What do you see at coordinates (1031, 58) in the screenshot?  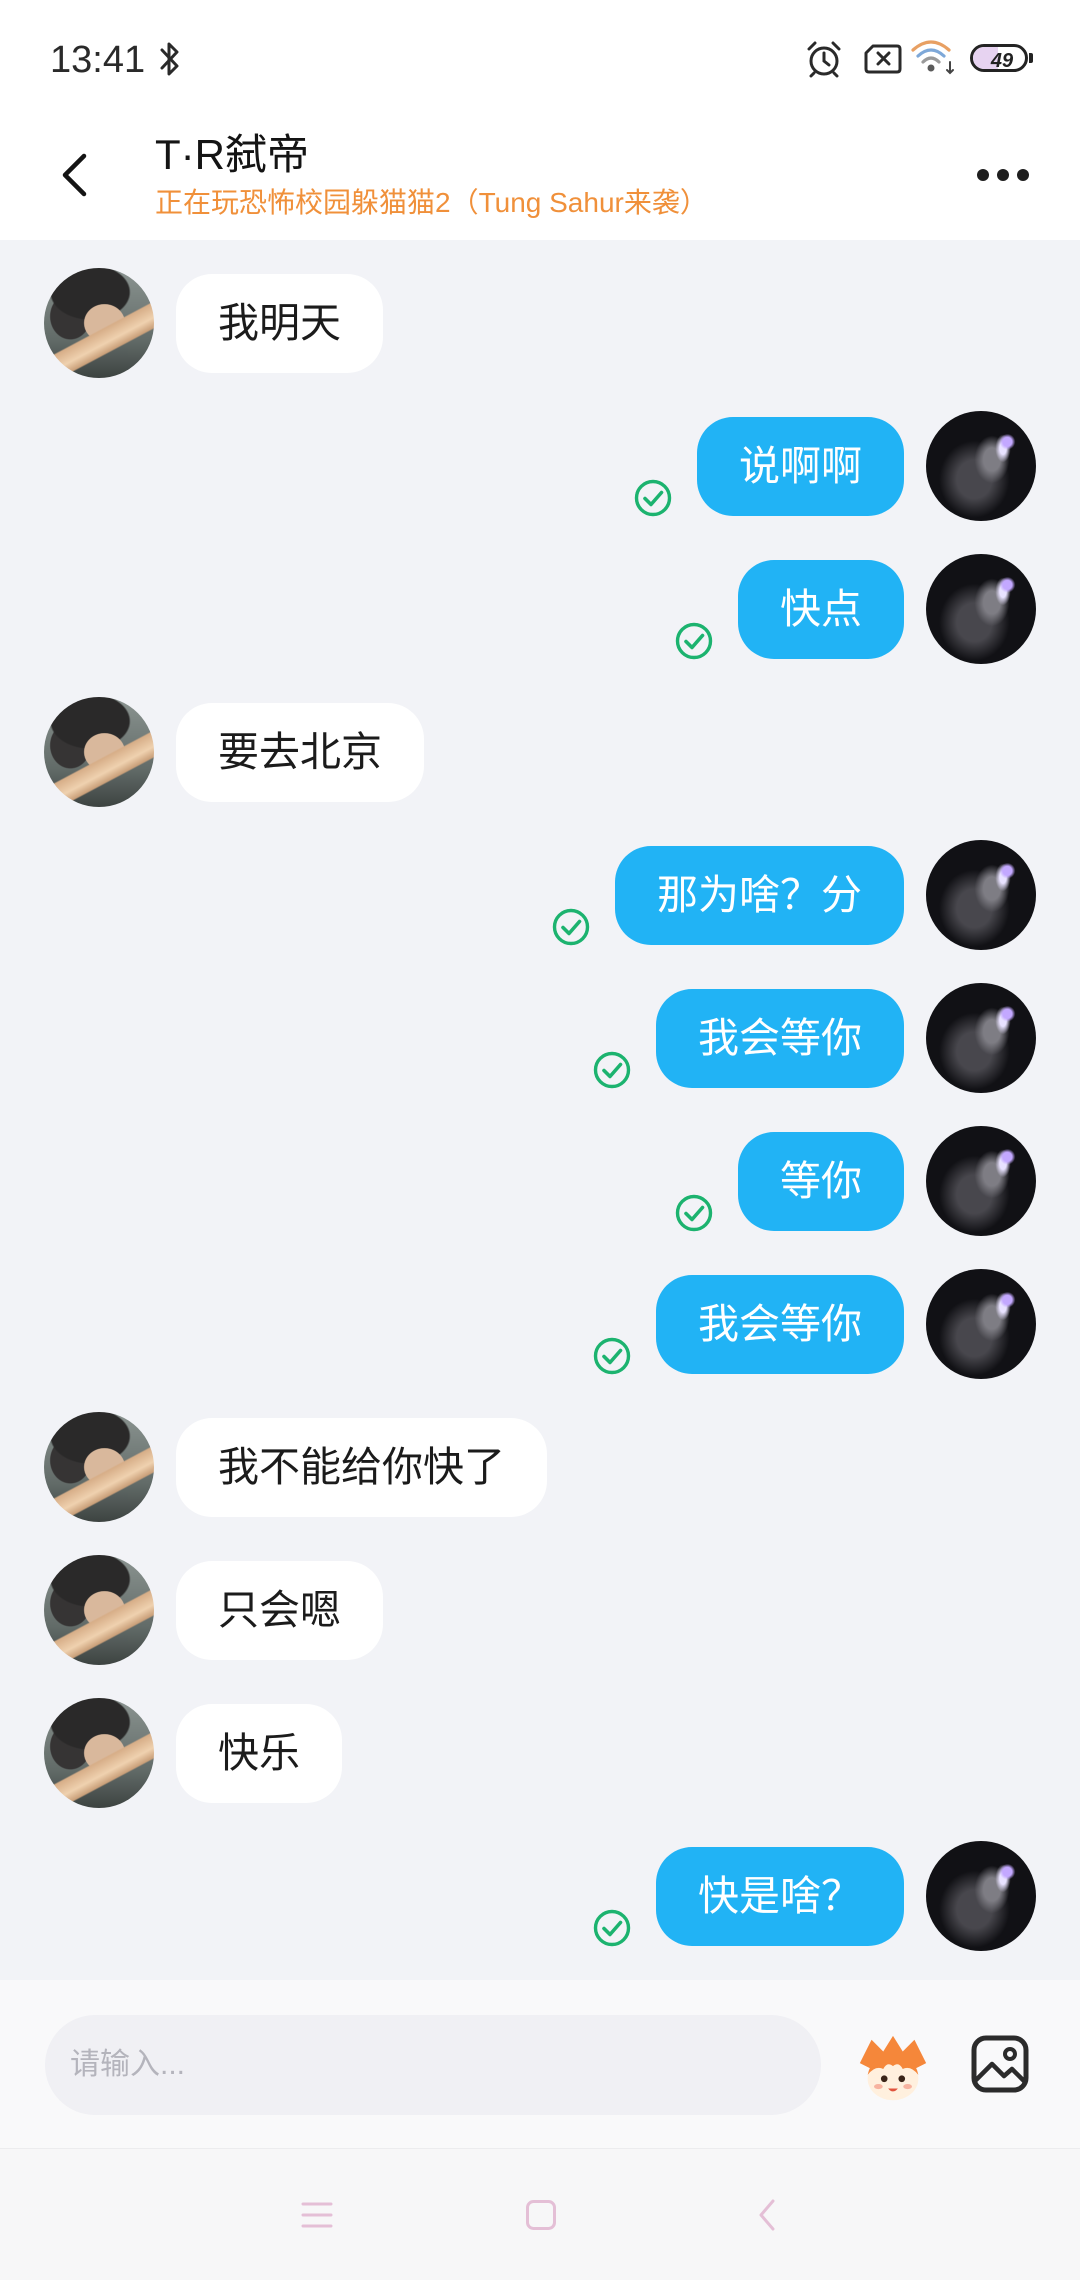 I see `battery-nub` at bounding box center [1031, 58].